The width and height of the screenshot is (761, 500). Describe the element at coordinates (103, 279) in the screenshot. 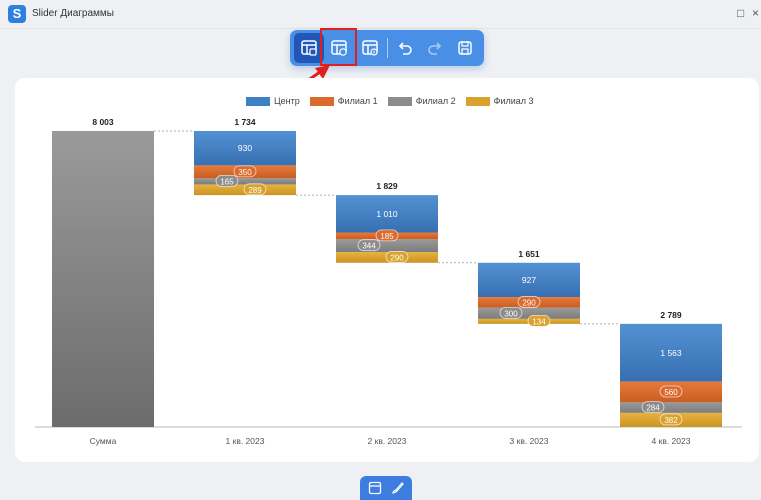

I see `bar-total` at that location.